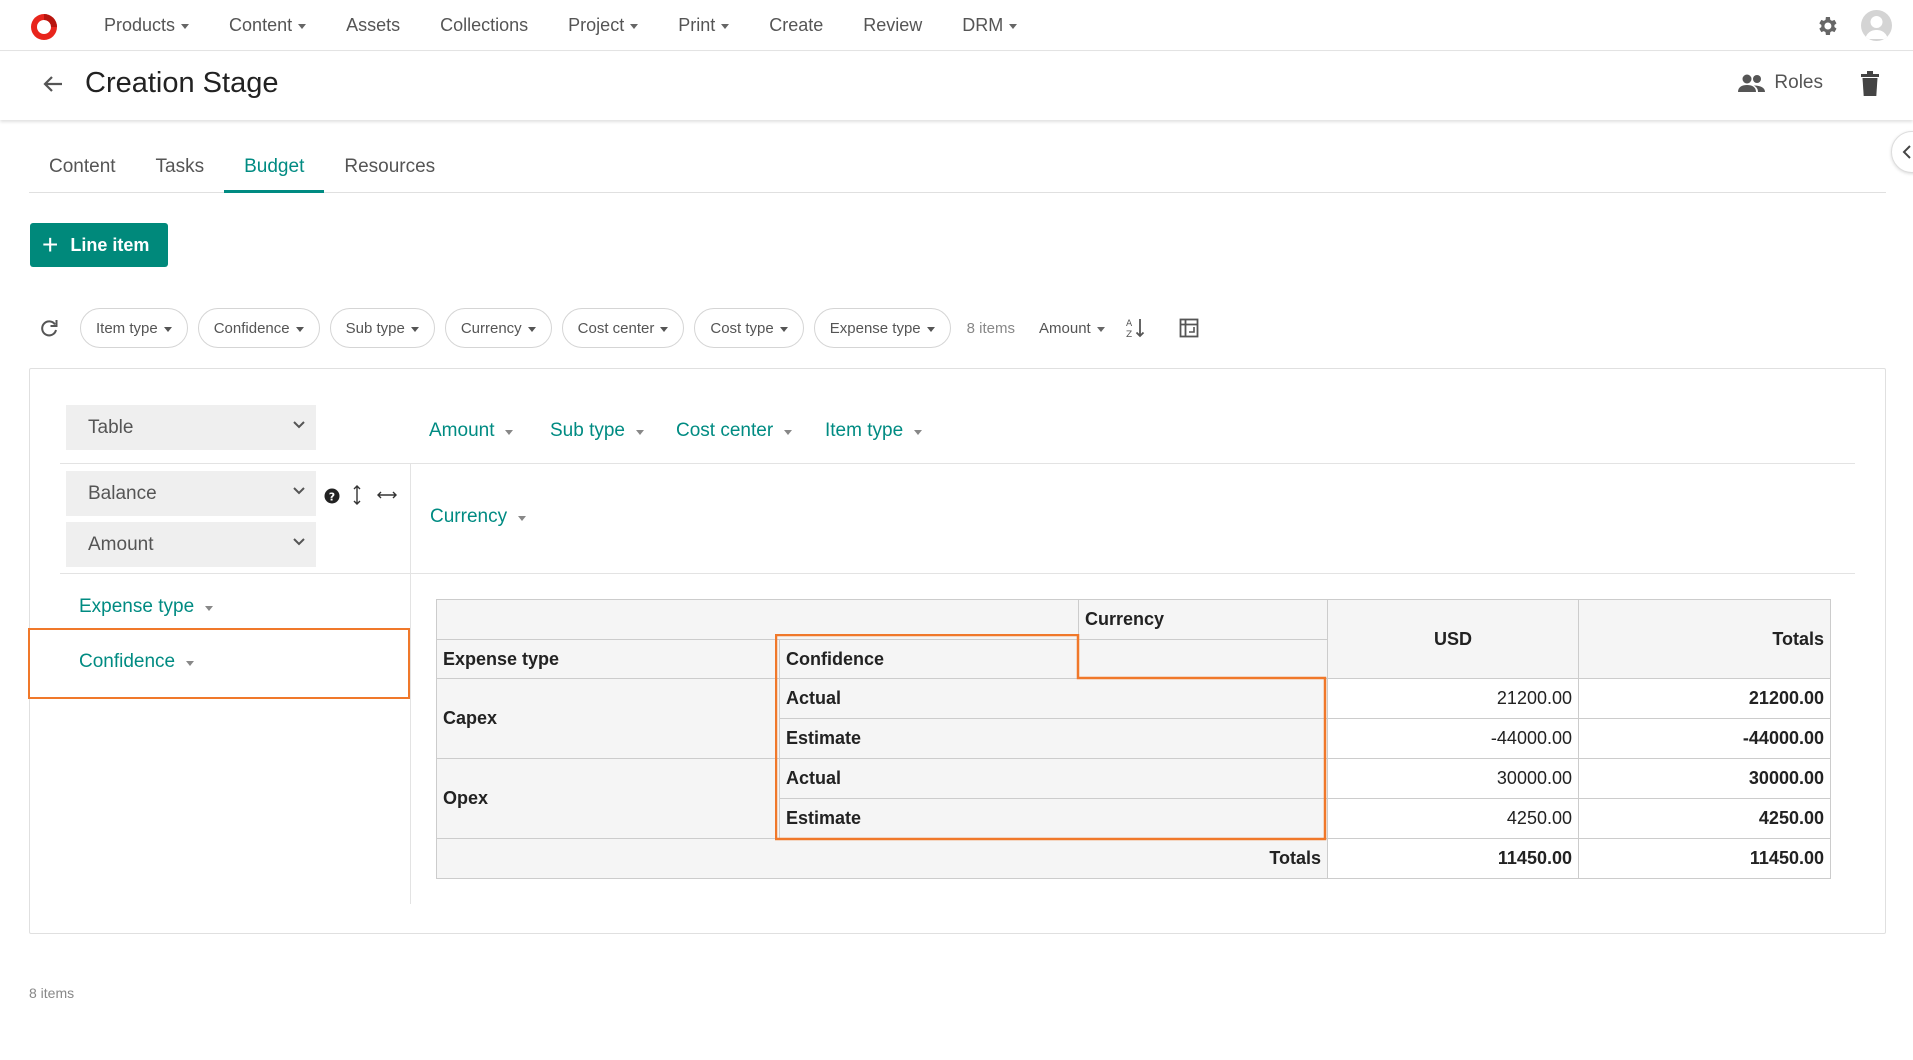 Image resolution: width=1913 pixels, height=1060 pixels. What do you see at coordinates (44, 27) in the screenshot?
I see `app-logo` at bounding box center [44, 27].